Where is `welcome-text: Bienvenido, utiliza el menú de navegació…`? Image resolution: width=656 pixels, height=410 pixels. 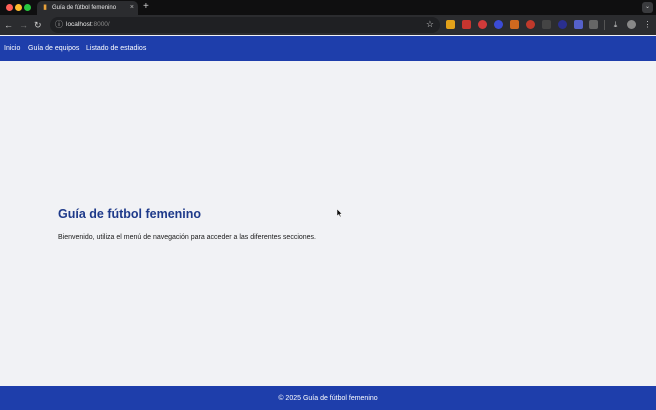
welcome-text: Bienvenido, utiliza el menú de navegació… is located at coordinates (187, 237).